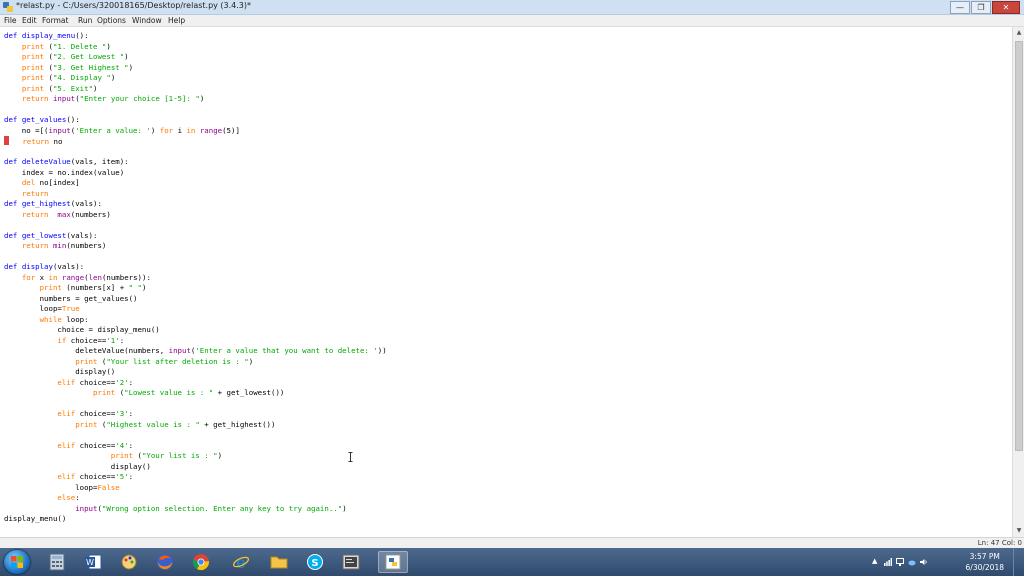 The image size is (1024, 576). Describe the element at coordinates (165, 562) in the screenshot. I see `taskbar-app-firefox` at that location.